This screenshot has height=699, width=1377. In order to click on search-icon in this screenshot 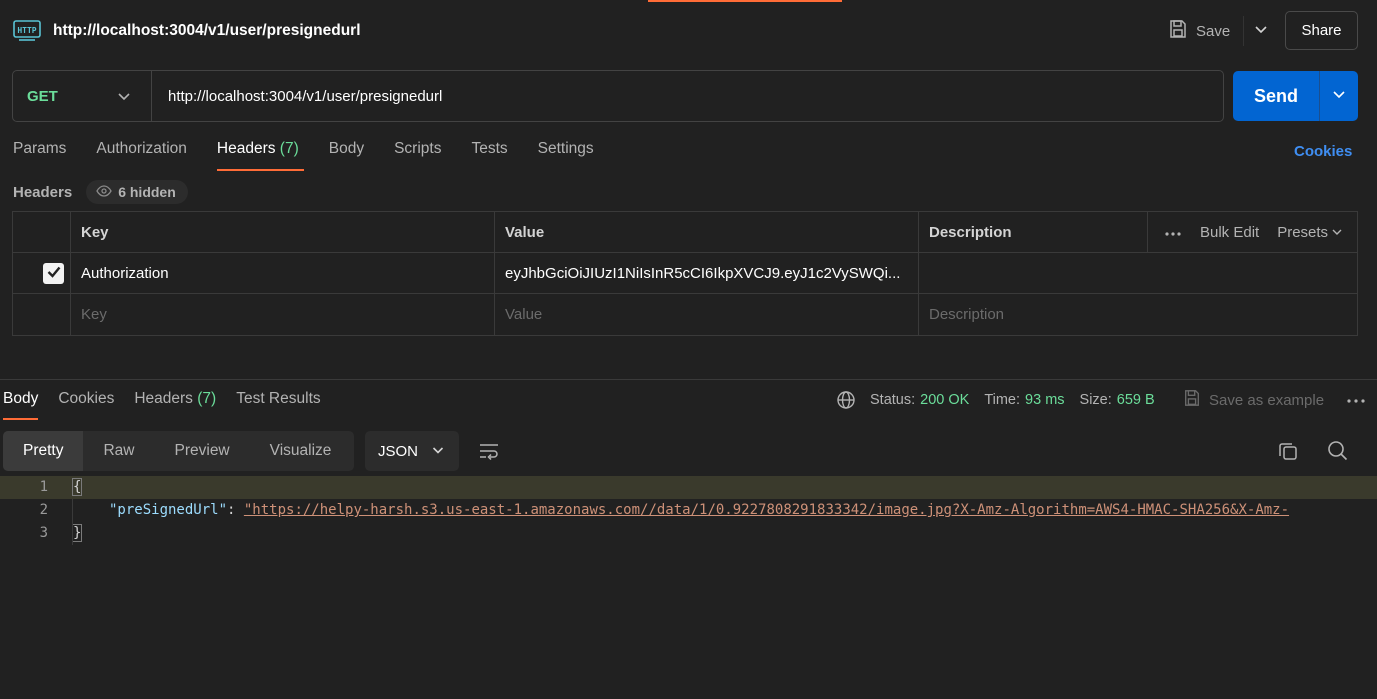, I will do `click(1337, 450)`.